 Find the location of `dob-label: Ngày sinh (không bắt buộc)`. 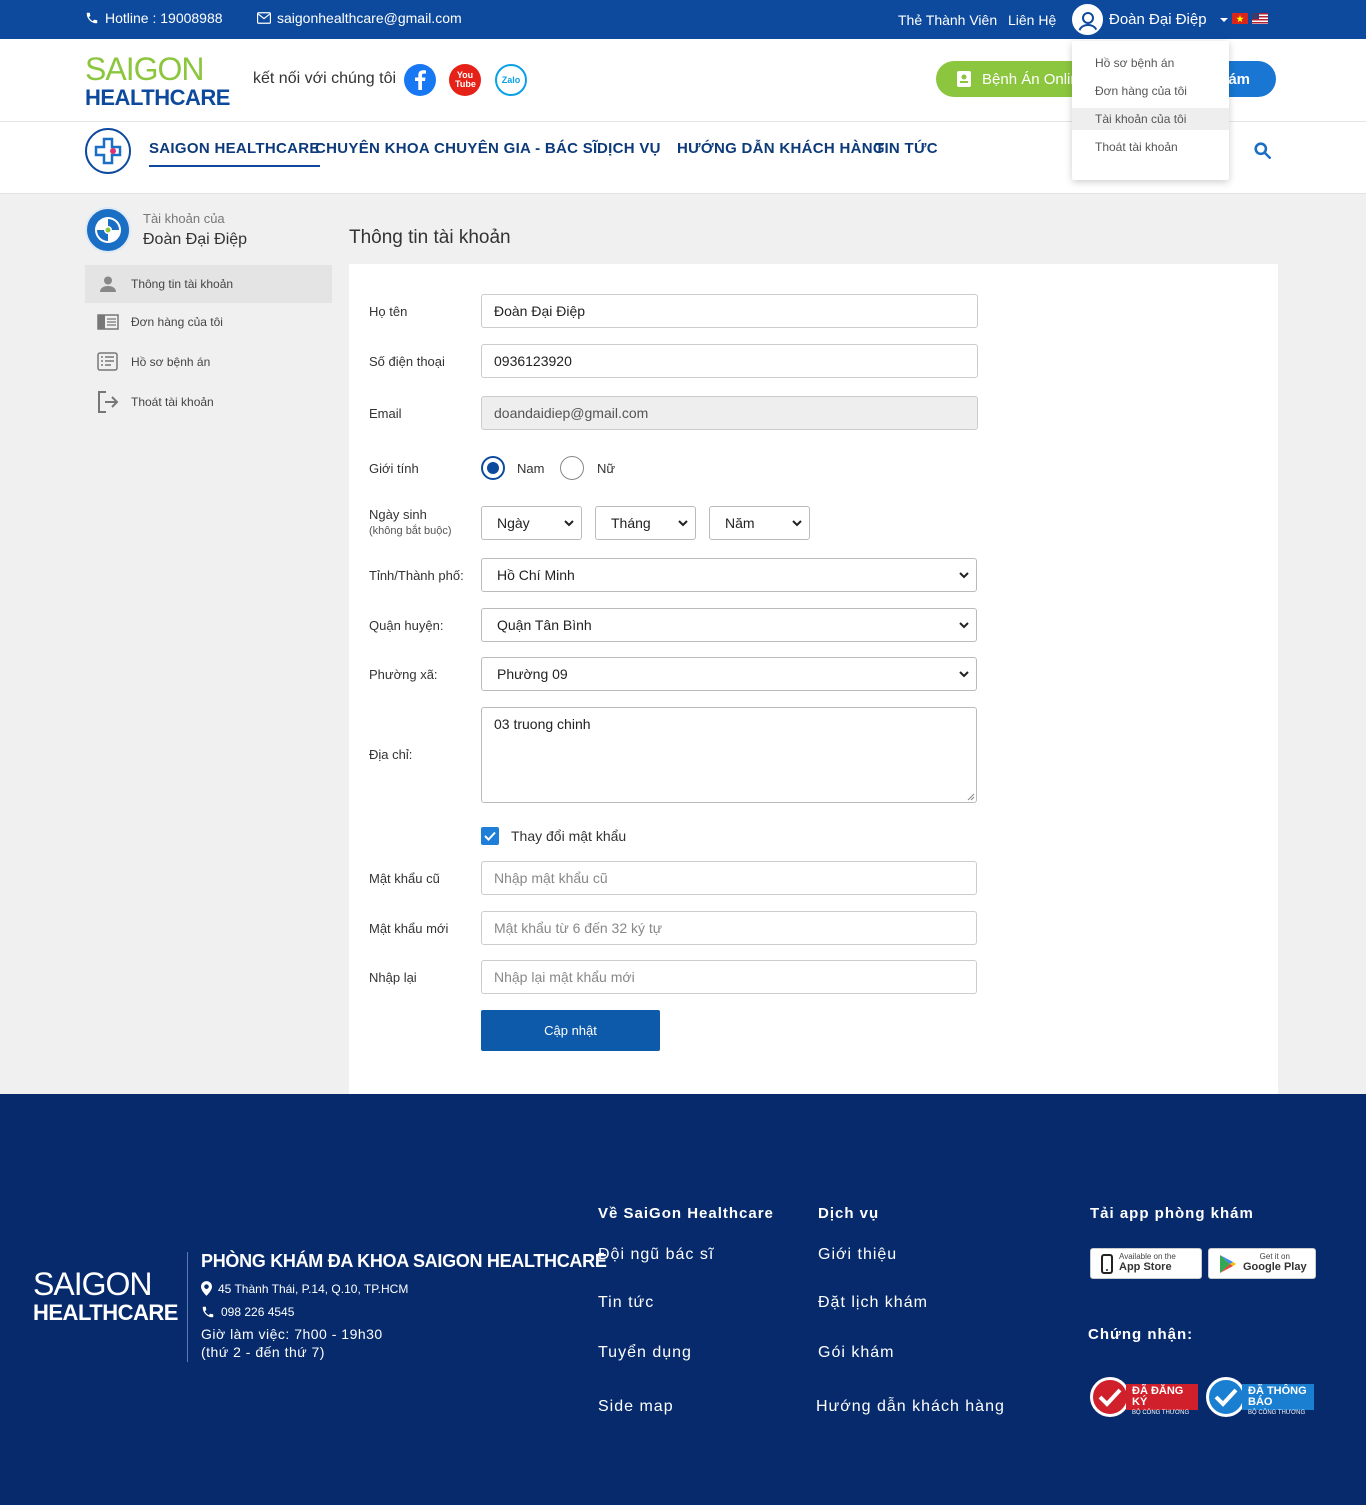

dob-label: Ngày sinh (không bắt buộc) is located at coordinates (410, 522).